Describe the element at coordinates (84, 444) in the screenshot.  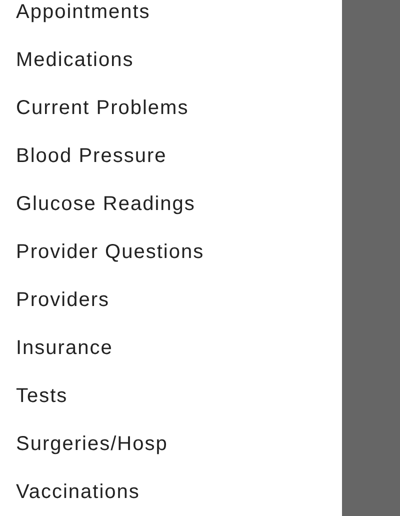
I see `drawer-menu-item: Surgeries/Hosp` at that location.